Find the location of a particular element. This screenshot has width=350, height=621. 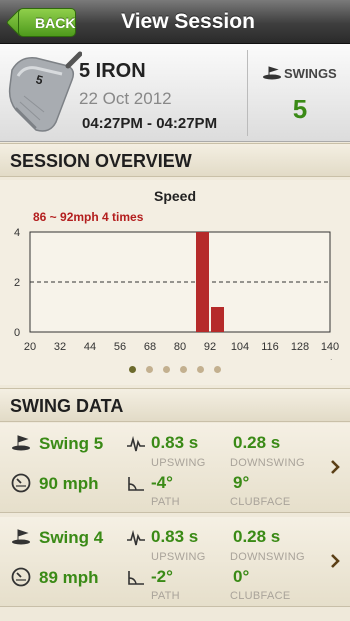

session-date: 22 Oct 2012 is located at coordinates (125, 98).